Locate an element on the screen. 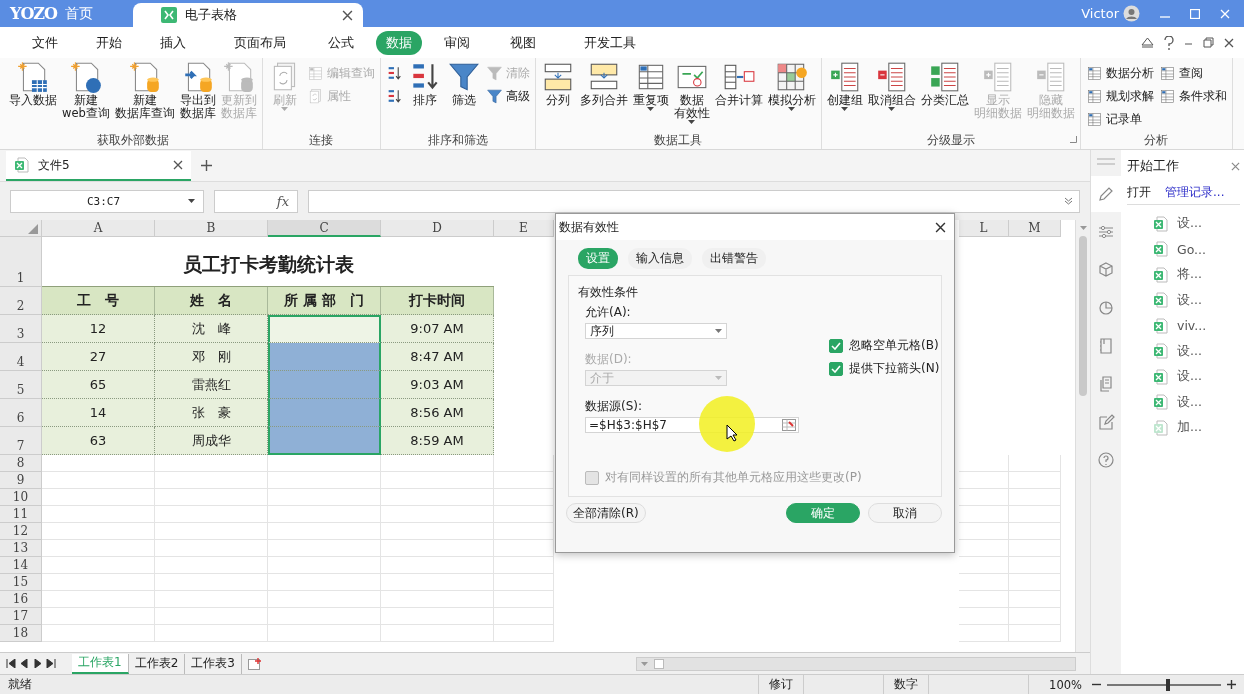 This screenshot has width=1244, height=694. file-tab: 文件5 is located at coordinates (98, 166).